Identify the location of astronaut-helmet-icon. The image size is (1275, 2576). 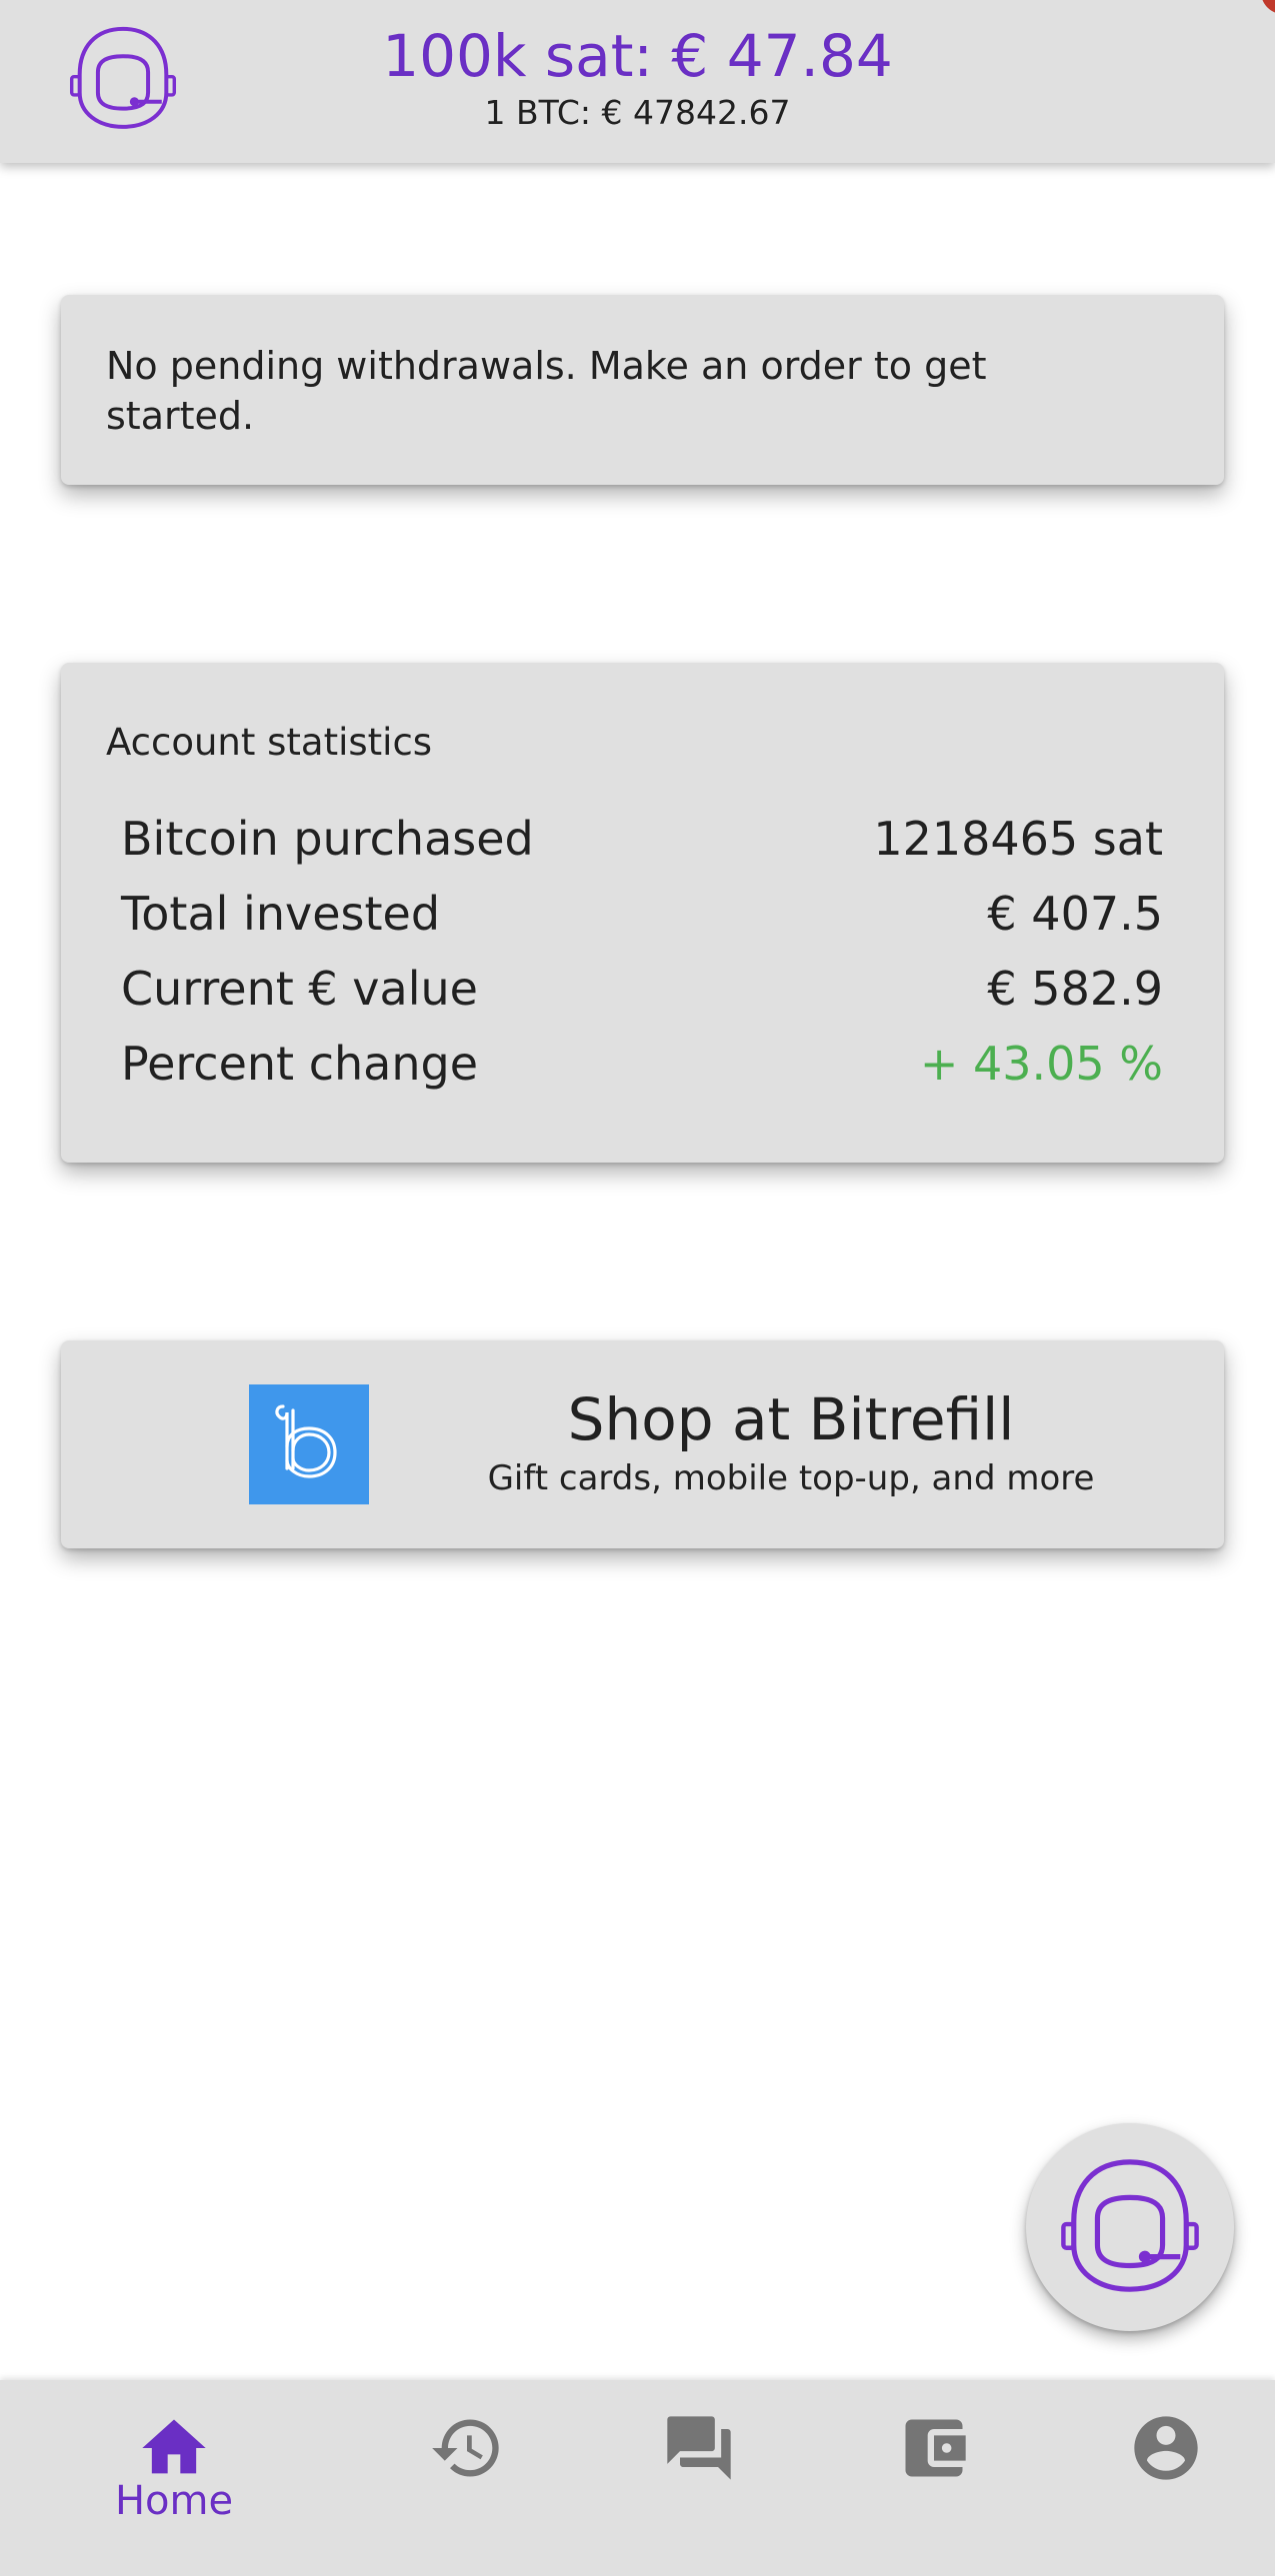
(1130, 2226).